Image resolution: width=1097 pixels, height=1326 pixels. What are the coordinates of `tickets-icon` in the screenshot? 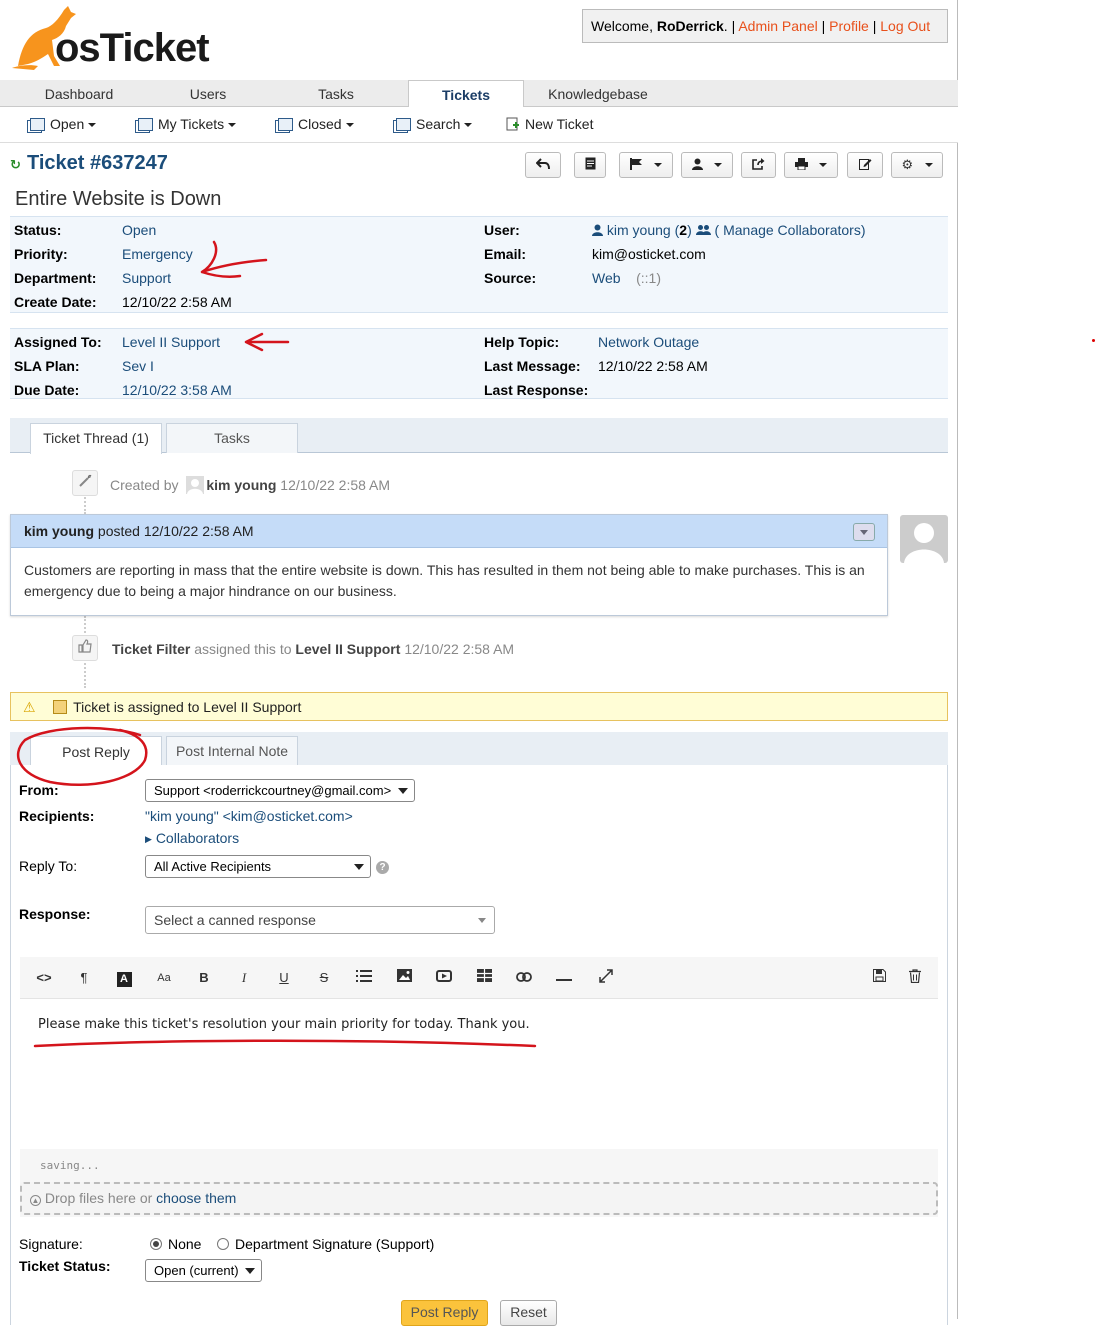 It's located at (37, 124).